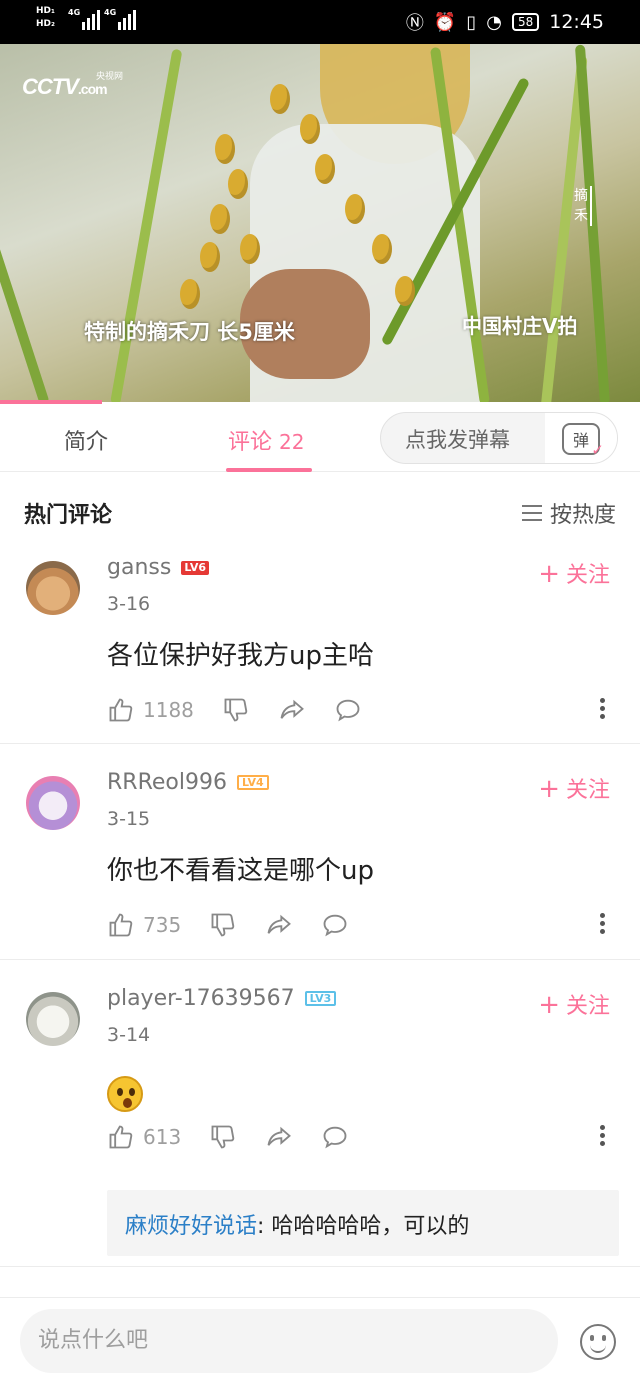 The height and width of the screenshot is (1386, 640). Describe the element at coordinates (292, 442) in the screenshot. I see `tab-comments-count: 22` at that location.